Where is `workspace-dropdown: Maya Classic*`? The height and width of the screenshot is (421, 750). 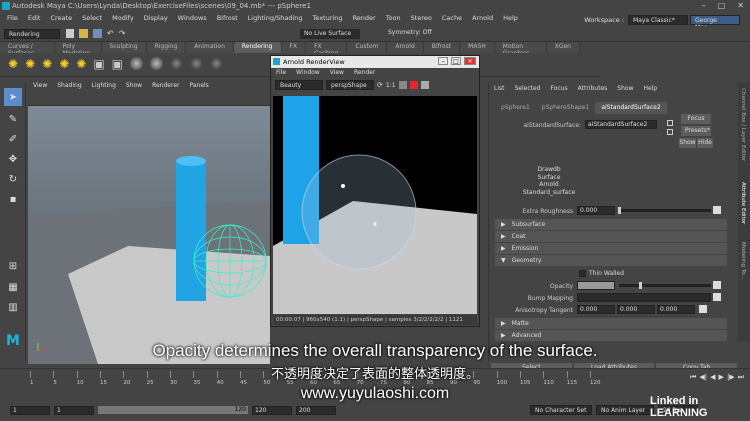
workspace-dropdown: Maya Classic* is located at coordinates (658, 20).